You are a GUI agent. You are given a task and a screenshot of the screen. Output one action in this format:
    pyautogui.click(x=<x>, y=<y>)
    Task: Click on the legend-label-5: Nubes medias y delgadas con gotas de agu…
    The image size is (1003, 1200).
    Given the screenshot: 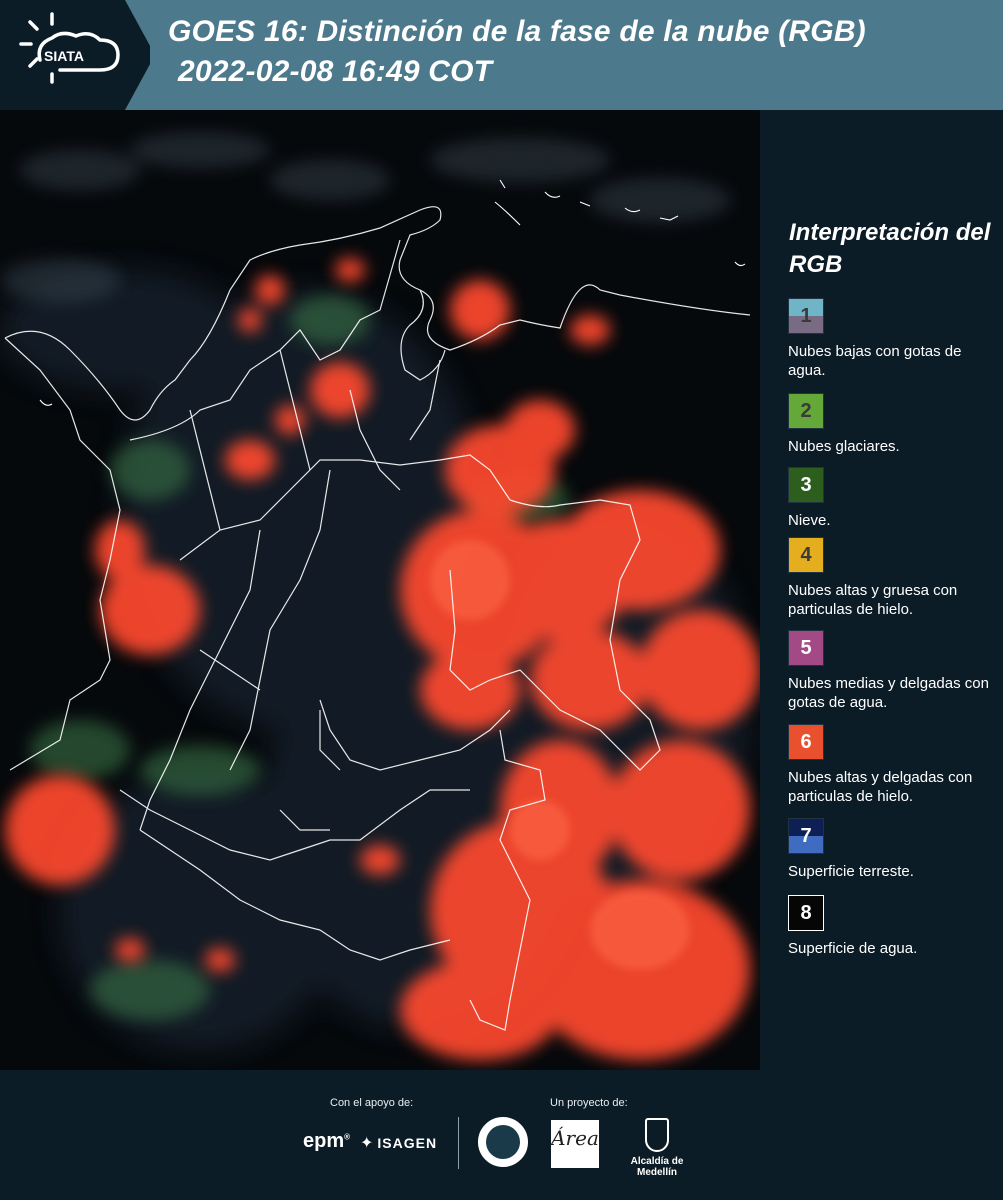 What is the action you would take?
    pyautogui.click(x=888, y=693)
    